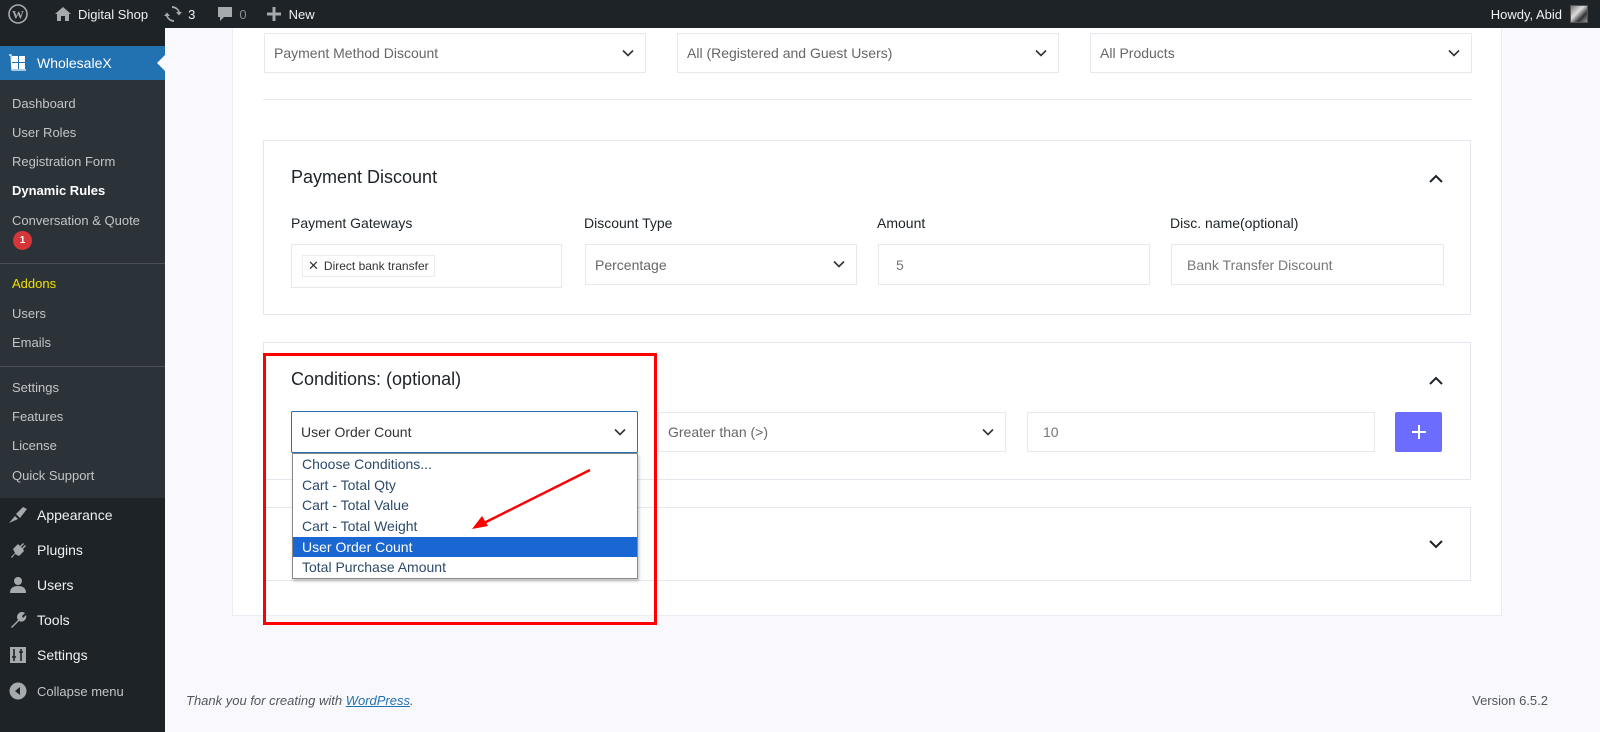  I want to click on sidebar-item-settings: Settings, so click(82, 655).